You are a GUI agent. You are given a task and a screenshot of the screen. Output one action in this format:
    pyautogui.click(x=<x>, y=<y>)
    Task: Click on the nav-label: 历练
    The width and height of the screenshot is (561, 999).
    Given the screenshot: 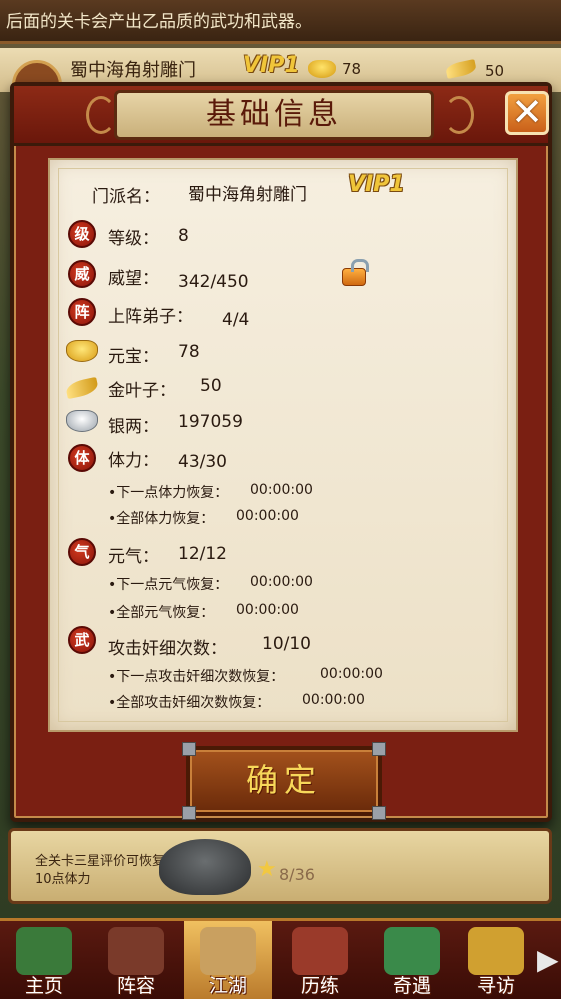 What is the action you would take?
    pyautogui.click(x=319, y=986)
    